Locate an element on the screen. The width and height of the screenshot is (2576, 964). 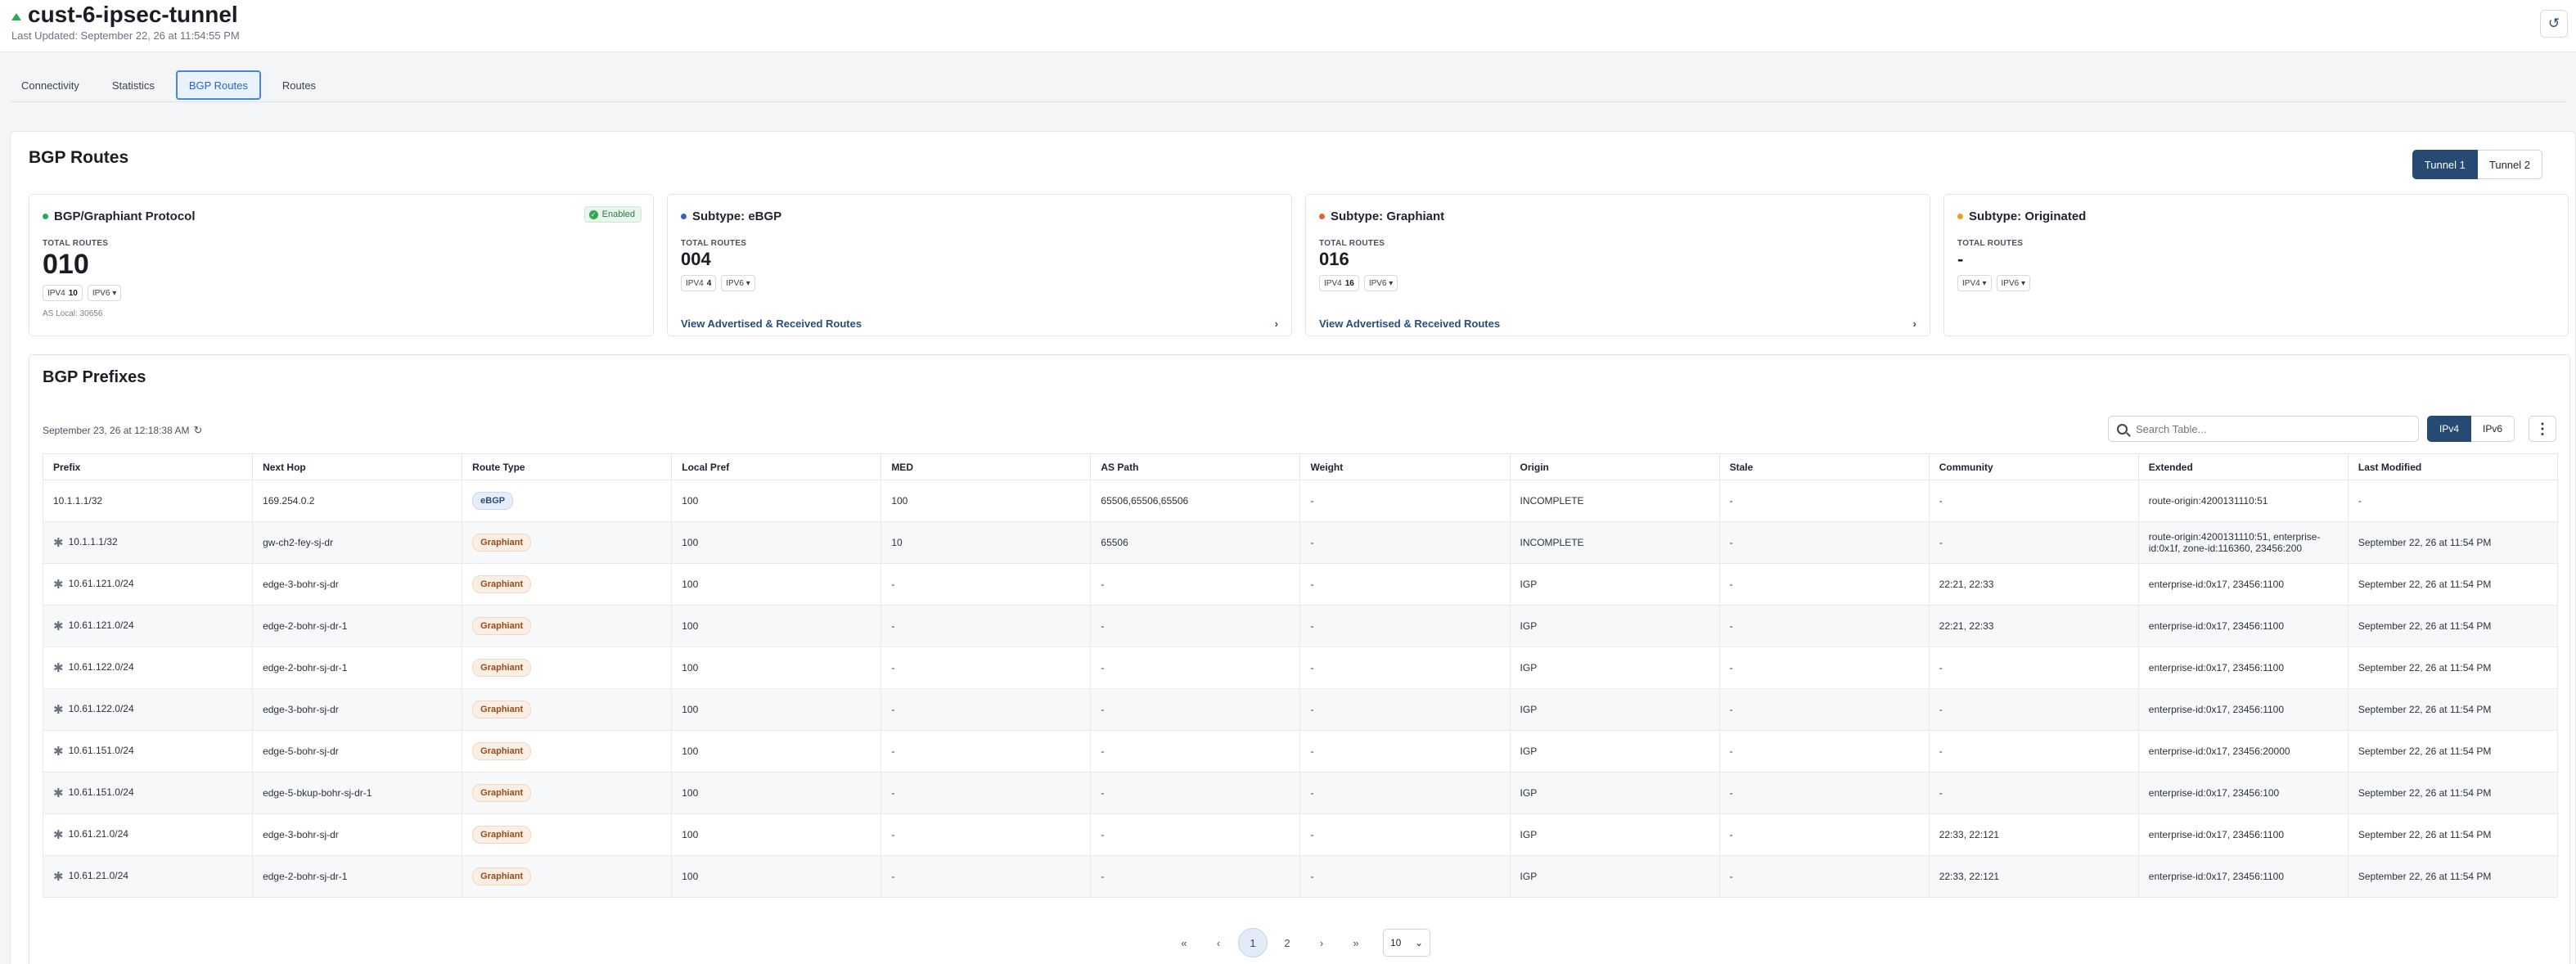
column-header: Origin is located at coordinates (1615, 466).